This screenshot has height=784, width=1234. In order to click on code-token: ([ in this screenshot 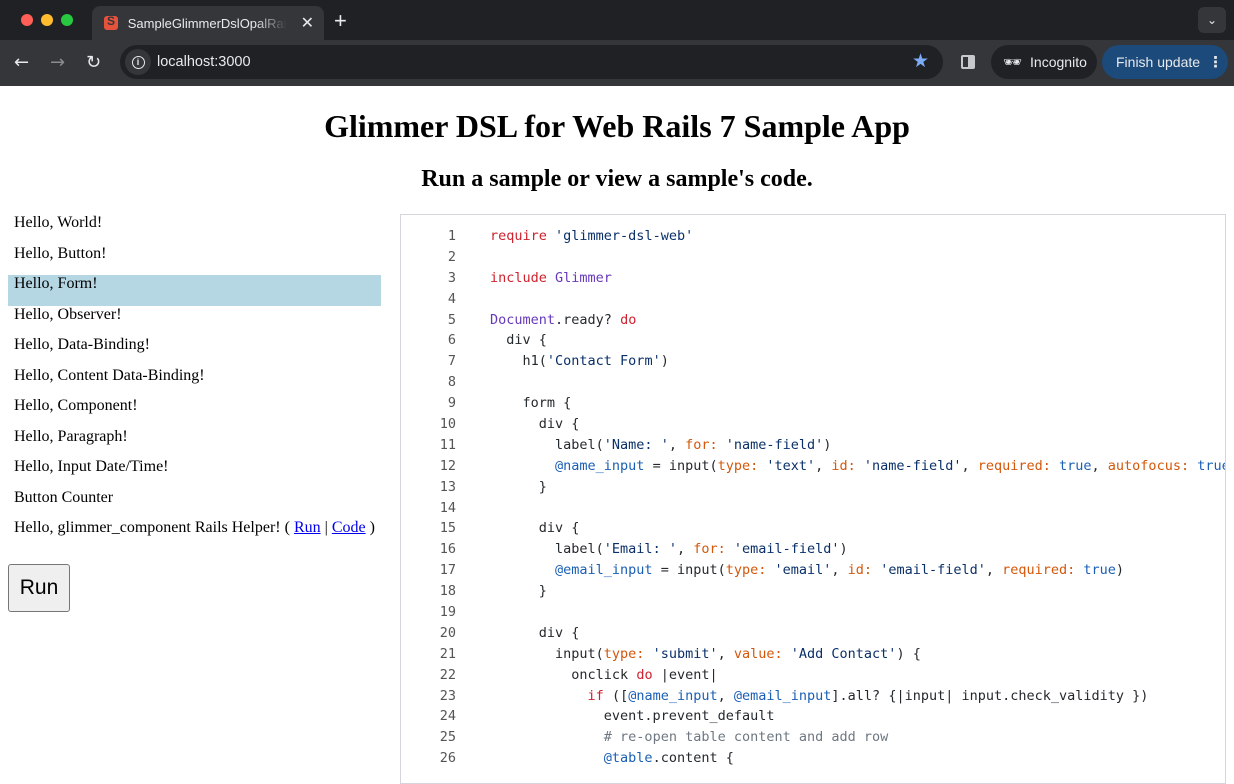, I will do `click(616, 695)`.